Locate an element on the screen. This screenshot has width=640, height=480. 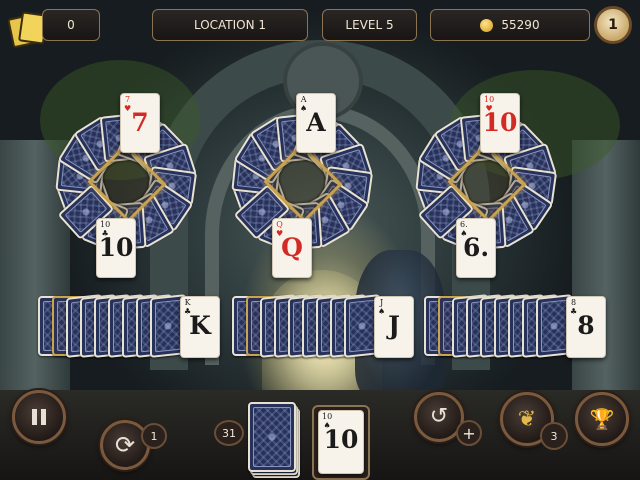
hint-count: 1 is located at coordinates (613, 25).